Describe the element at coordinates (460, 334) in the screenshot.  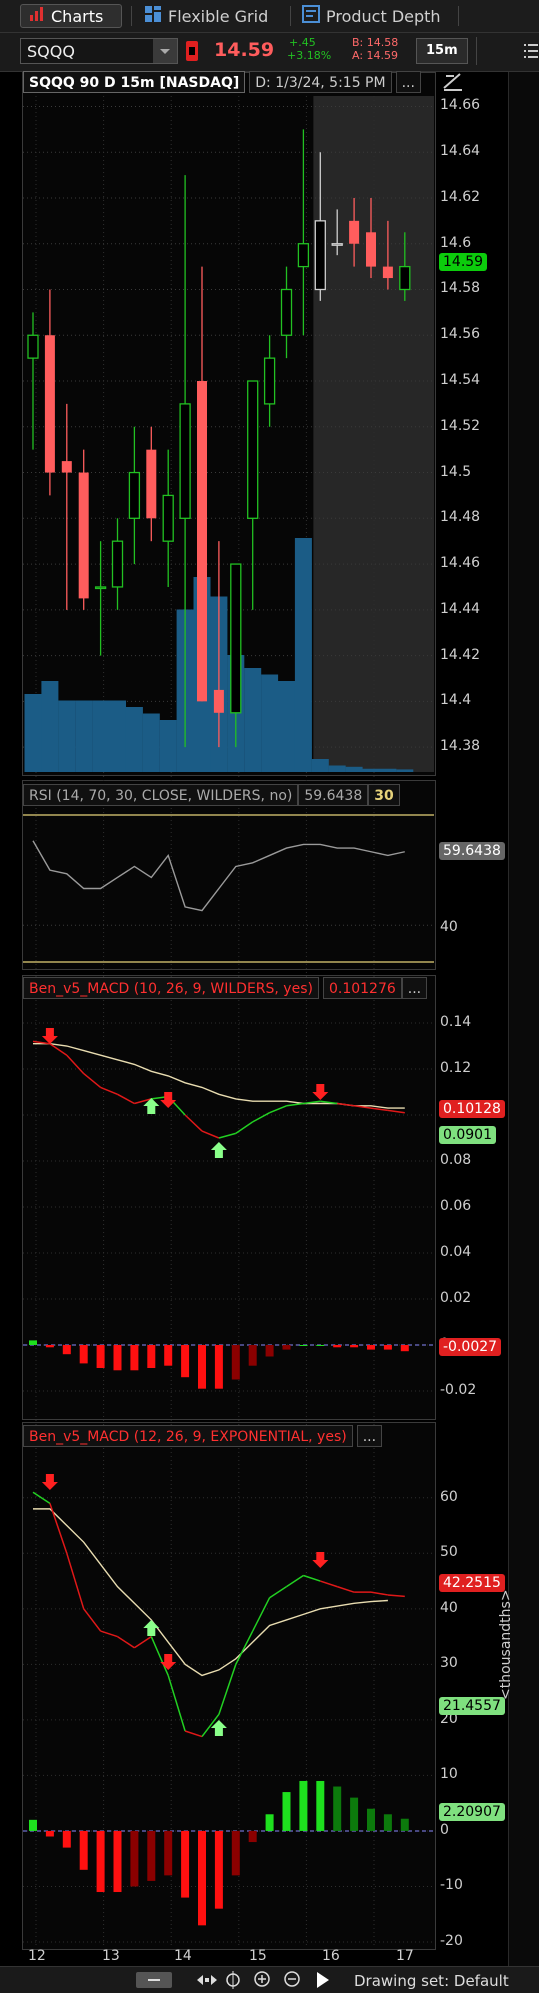
I see `axis-tick-label: 14.56` at that location.